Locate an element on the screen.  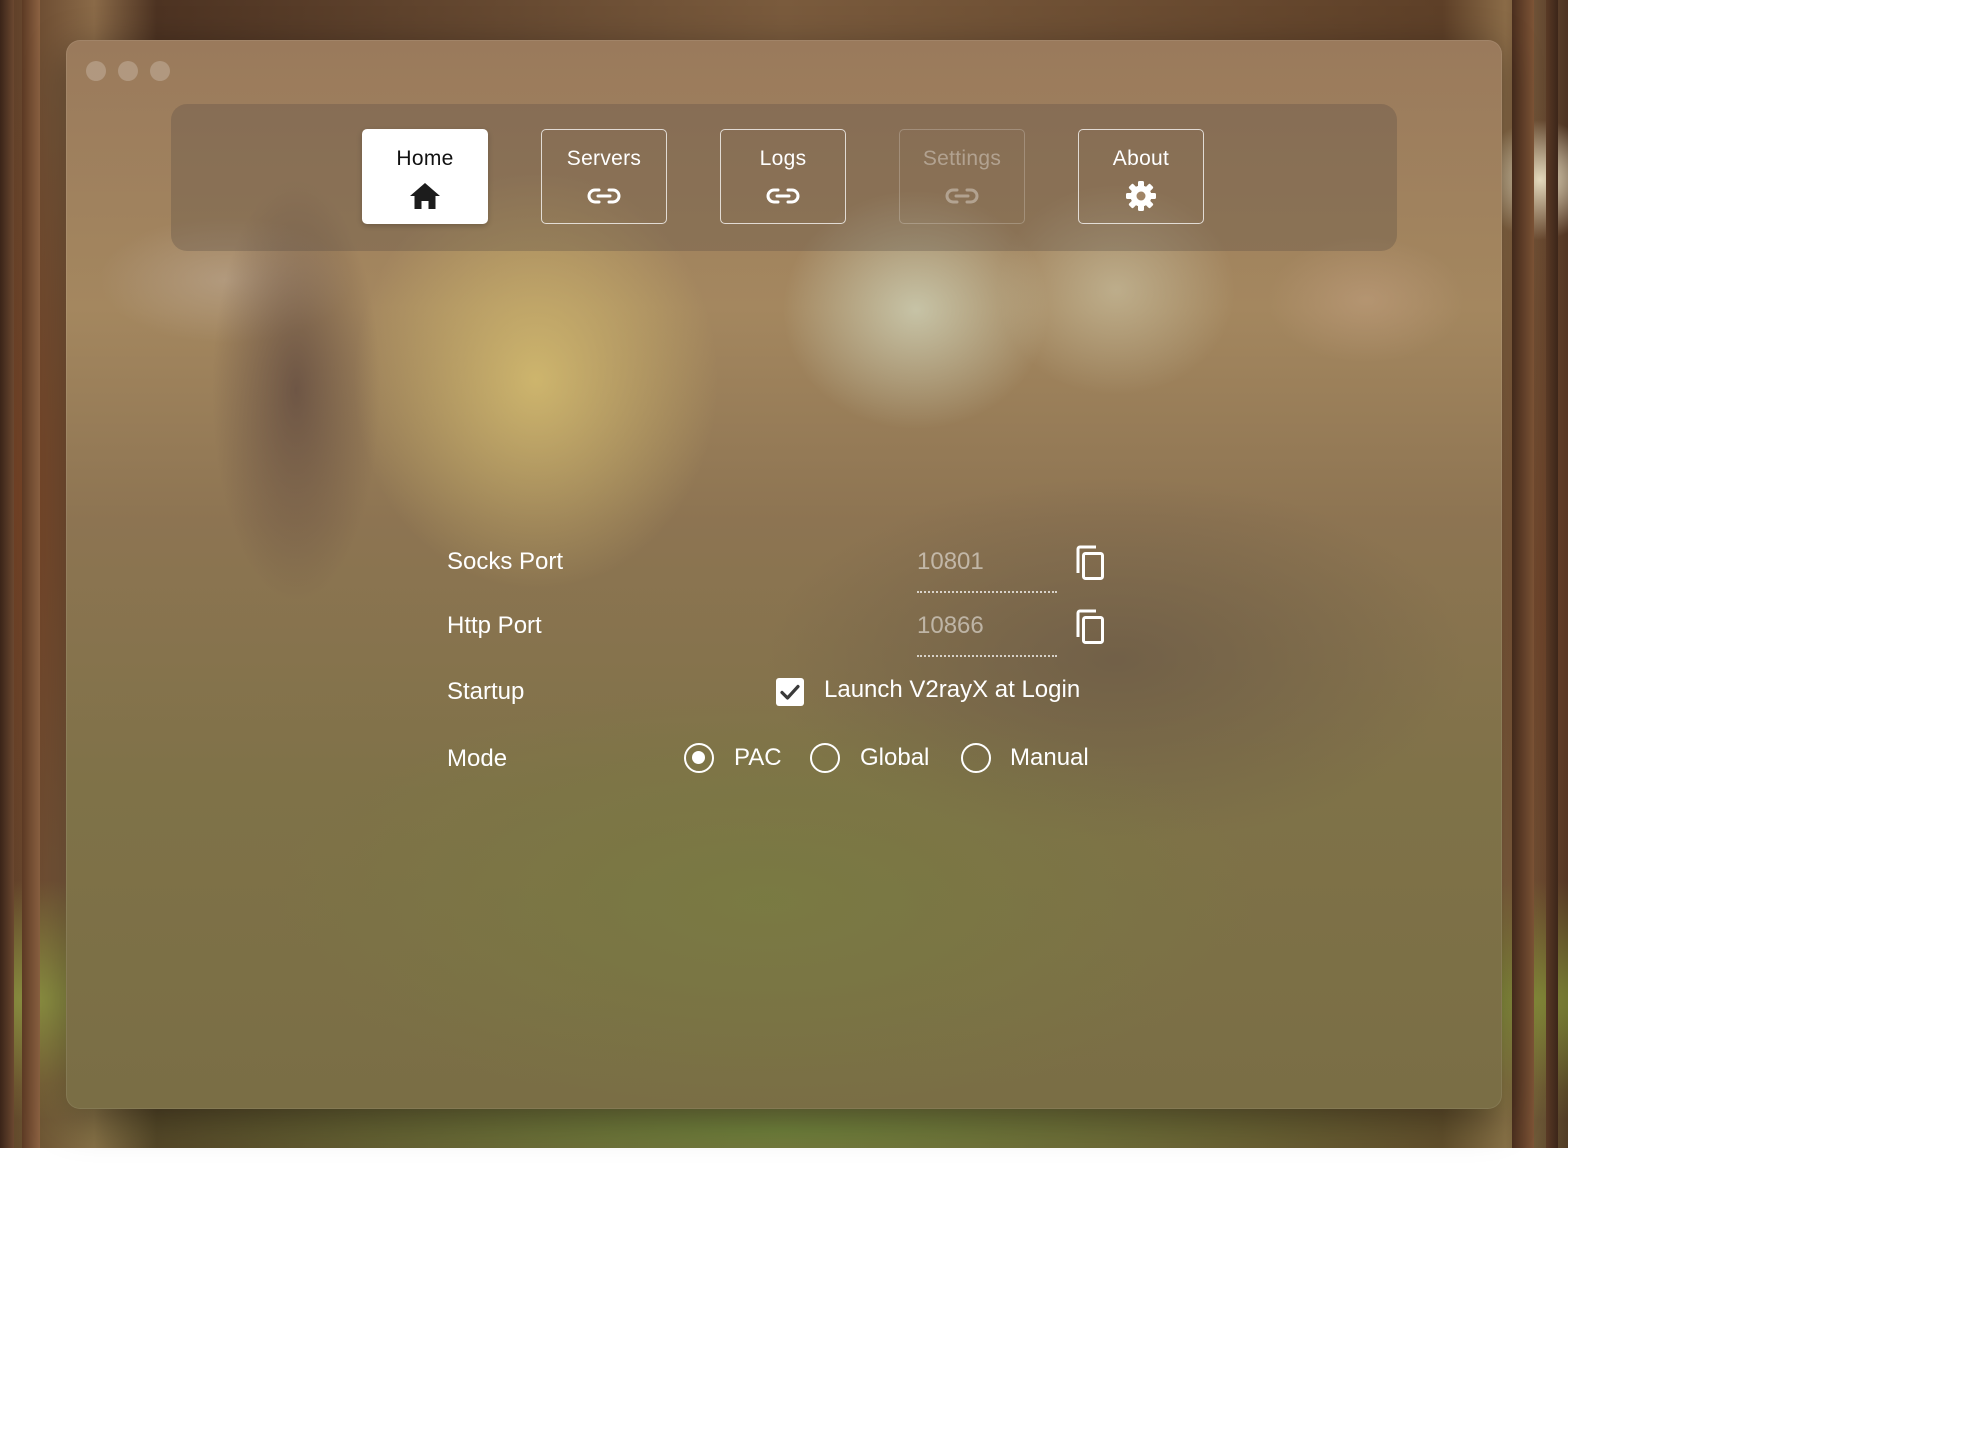
tab-settings-label: Settings is located at coordinates (962, 158).